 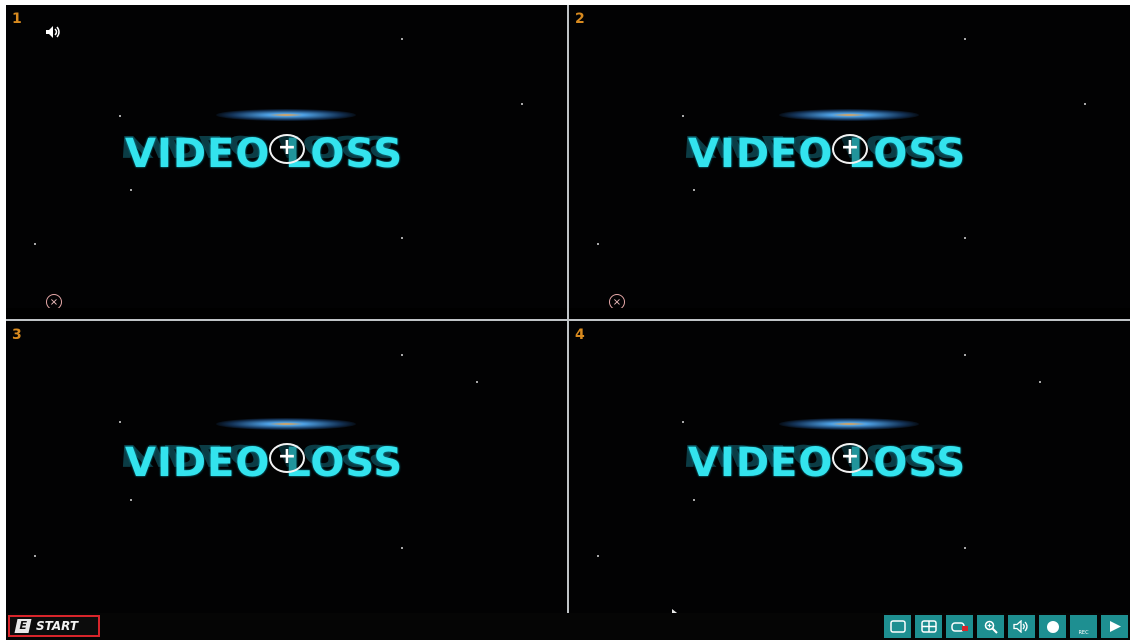 I want to click on zoom-icon, so click(x=990, y=626).